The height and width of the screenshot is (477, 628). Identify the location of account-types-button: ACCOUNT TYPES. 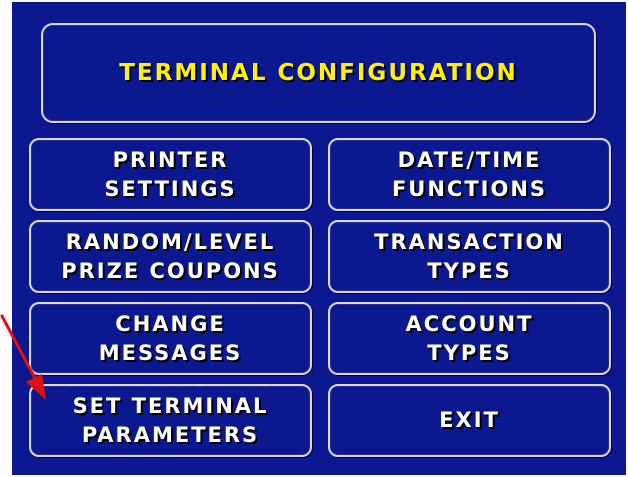
(469, 338).